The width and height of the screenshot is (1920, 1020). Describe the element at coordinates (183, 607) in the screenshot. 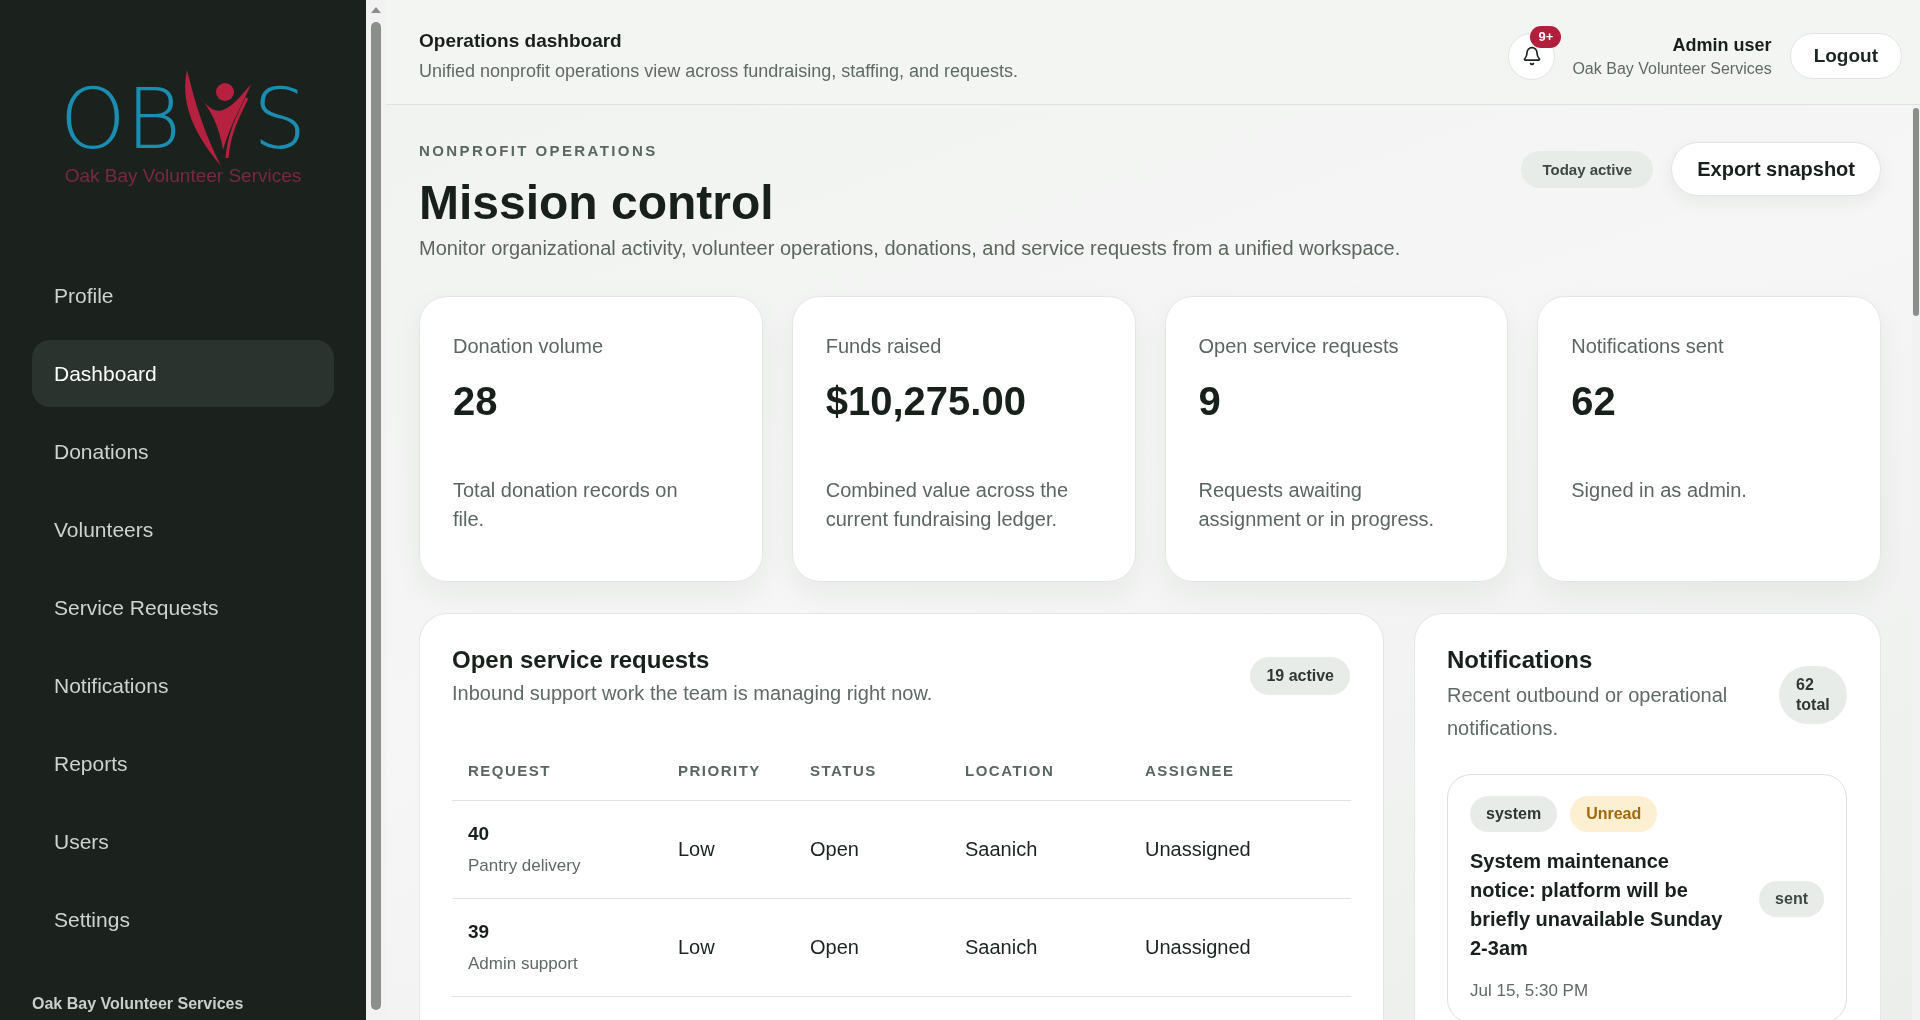

I see `nav-item: Service Requests` at that location.